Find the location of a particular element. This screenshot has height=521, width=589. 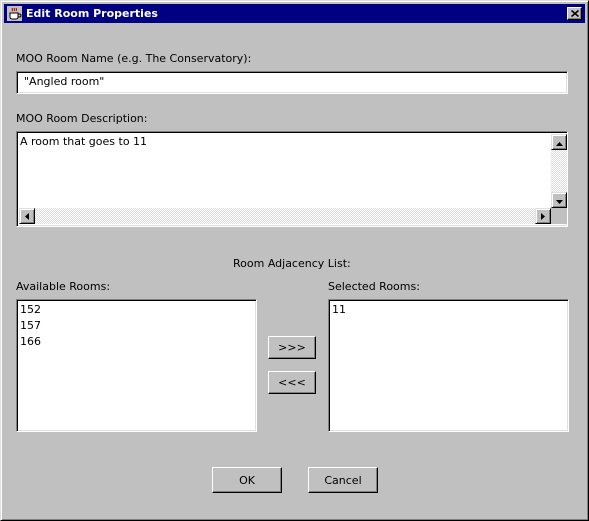

adjacency-heading: Room Adjacency List: is located at coordinates (292, 263).